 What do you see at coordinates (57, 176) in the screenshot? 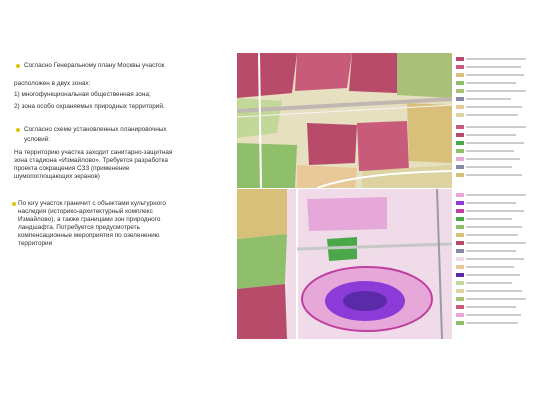
I see `text-sanitary-4: шумопоглощающих экранов)` at bounding box center [57, 176].